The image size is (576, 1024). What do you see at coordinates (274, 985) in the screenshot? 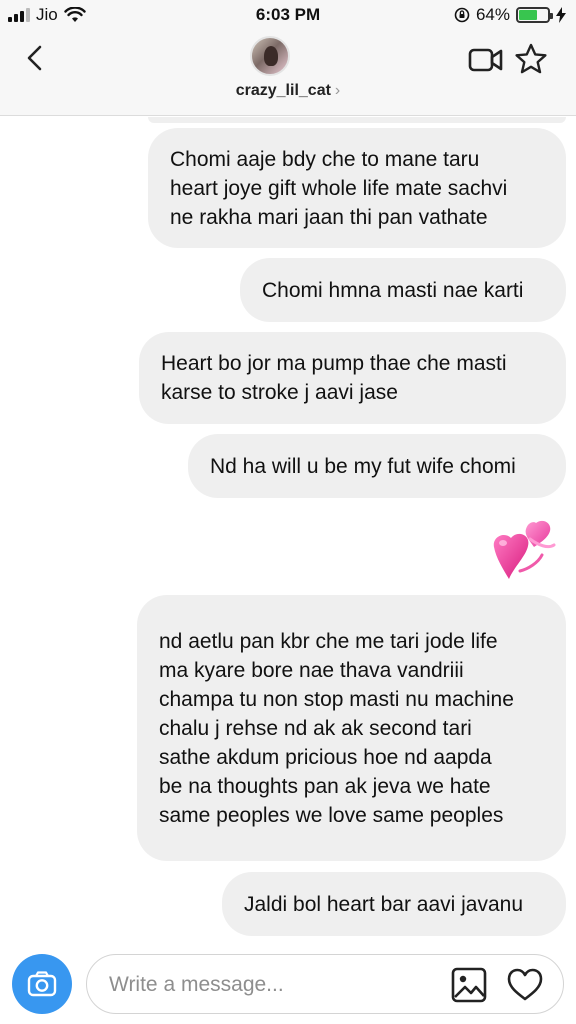
I see `message-input` at bounding box center [274, 985].